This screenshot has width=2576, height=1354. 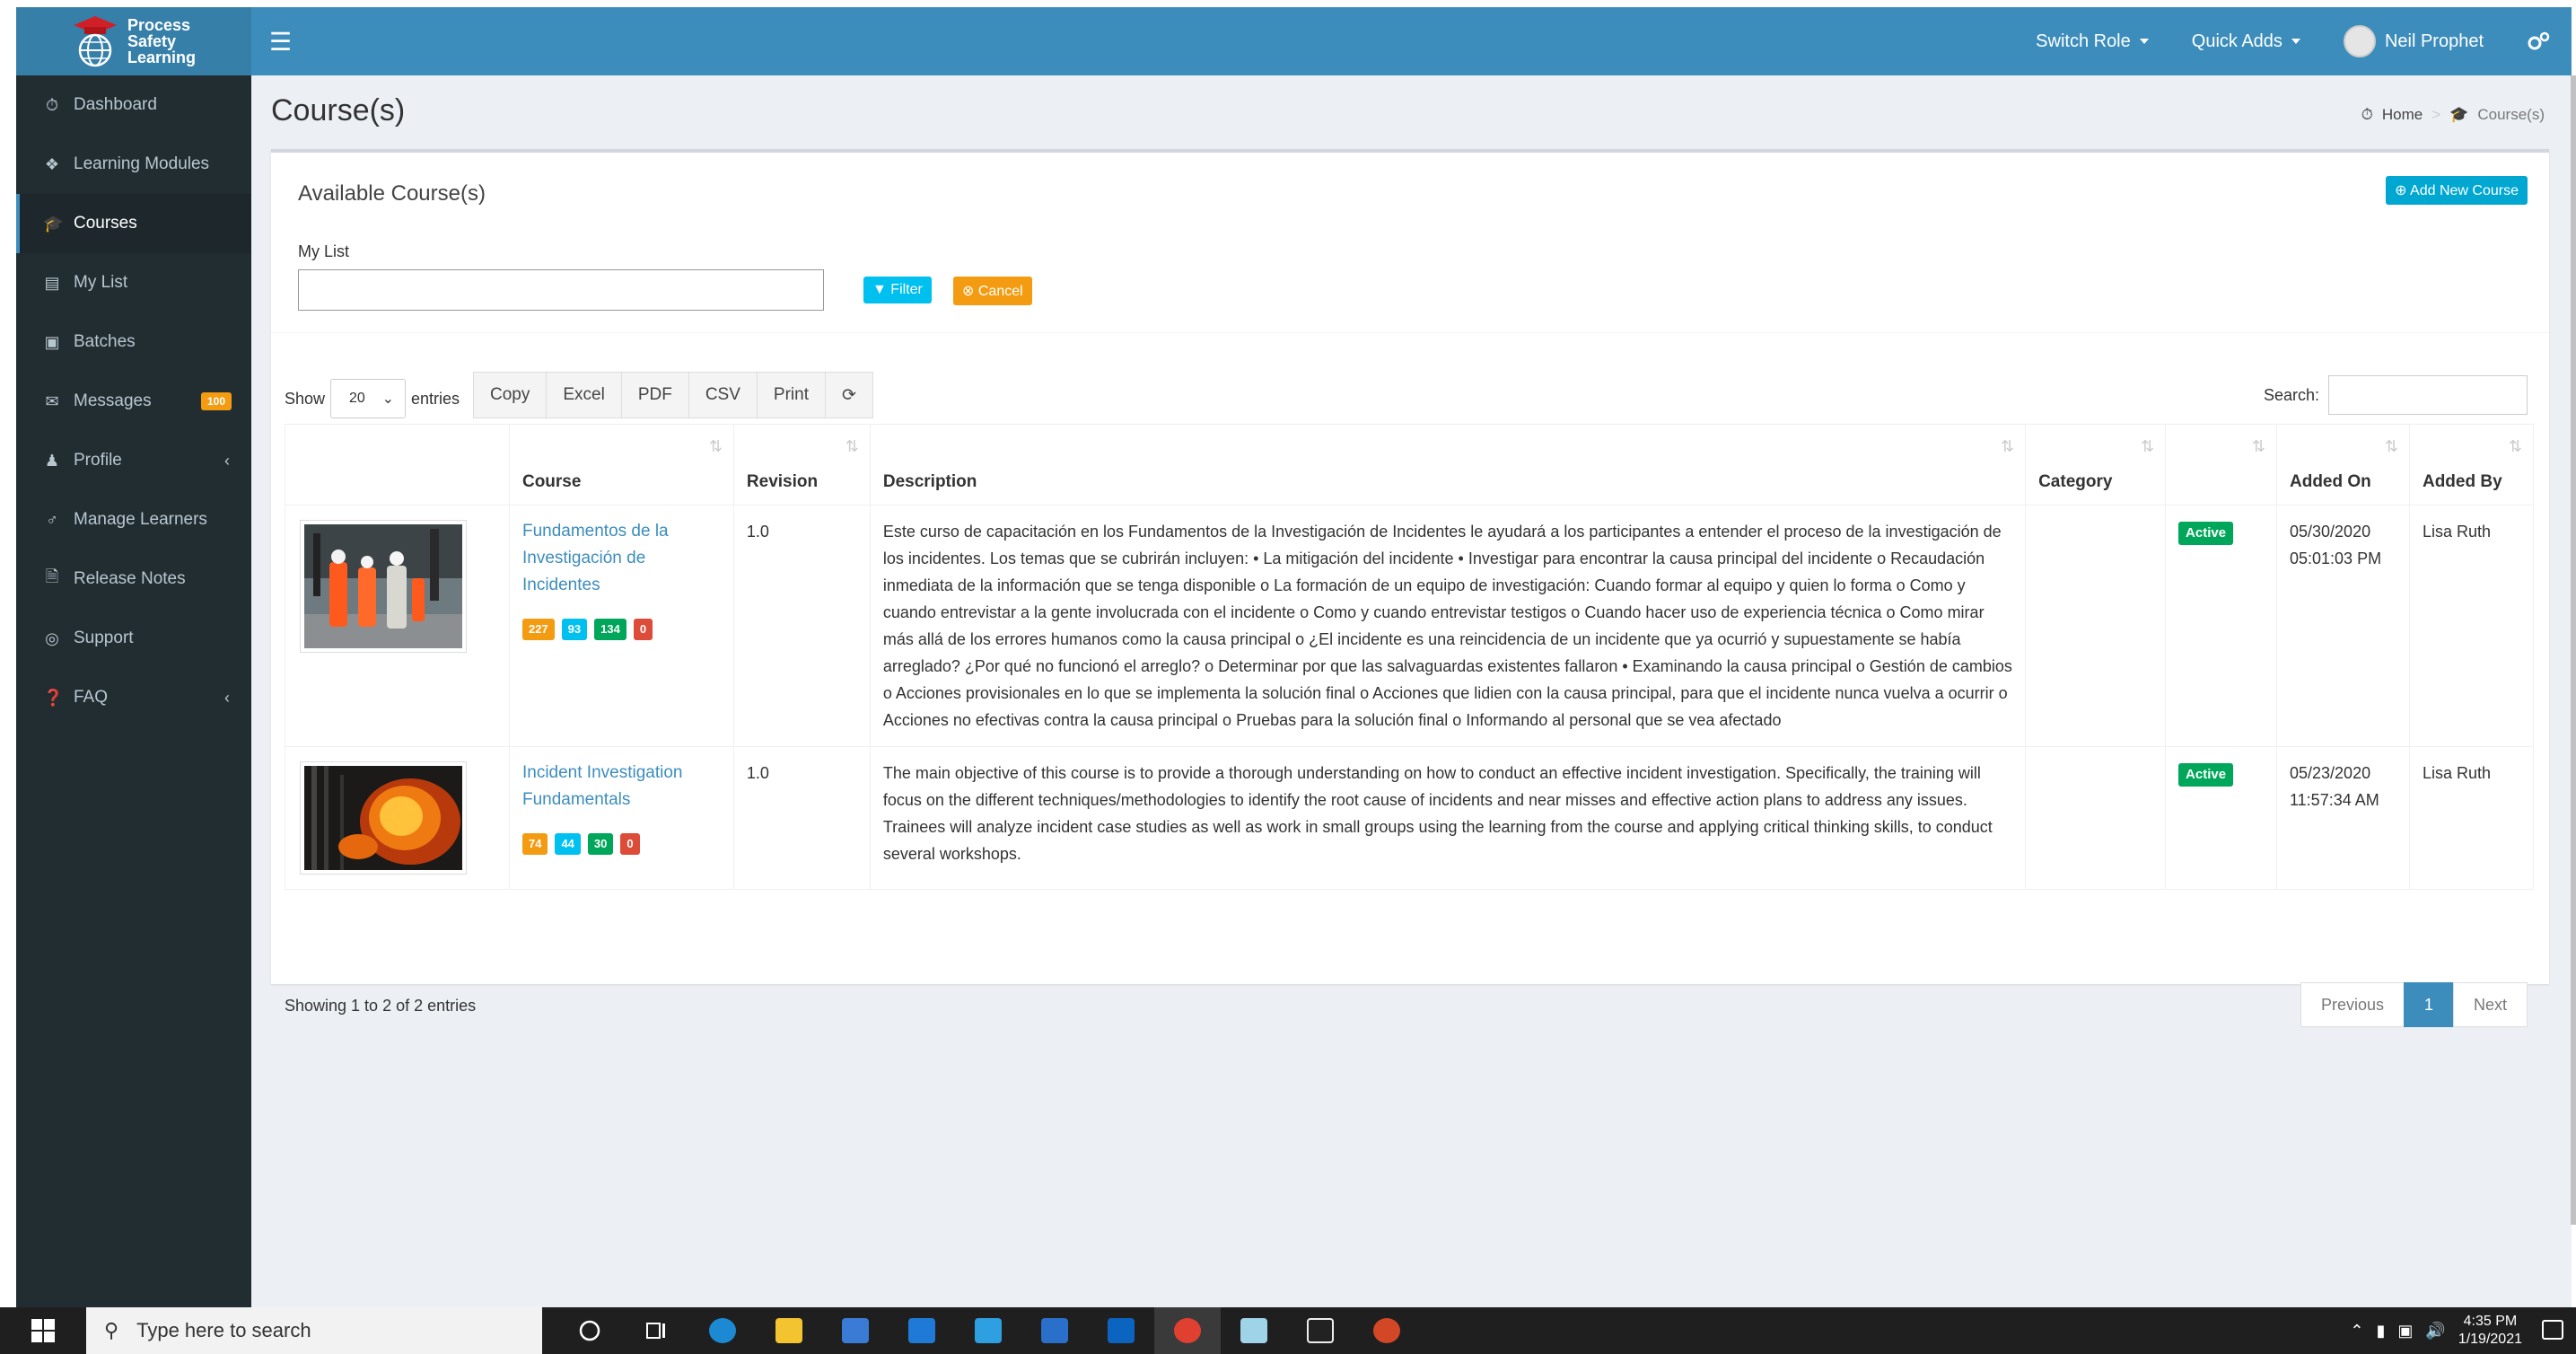 I want to click on quick-adds-dropdown: Quick Adds, so click(x=2246, y=41).